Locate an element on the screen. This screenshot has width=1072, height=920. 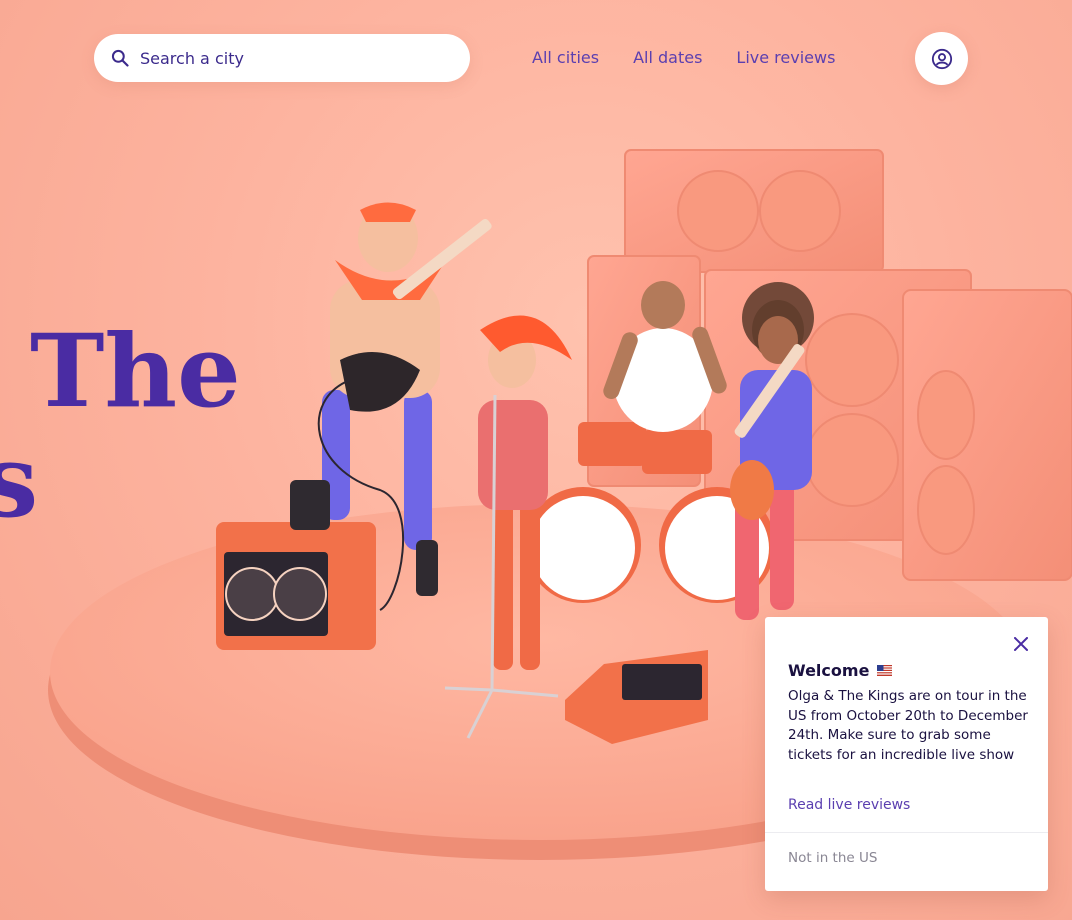
user-icon is located at coordinates (941, 58).